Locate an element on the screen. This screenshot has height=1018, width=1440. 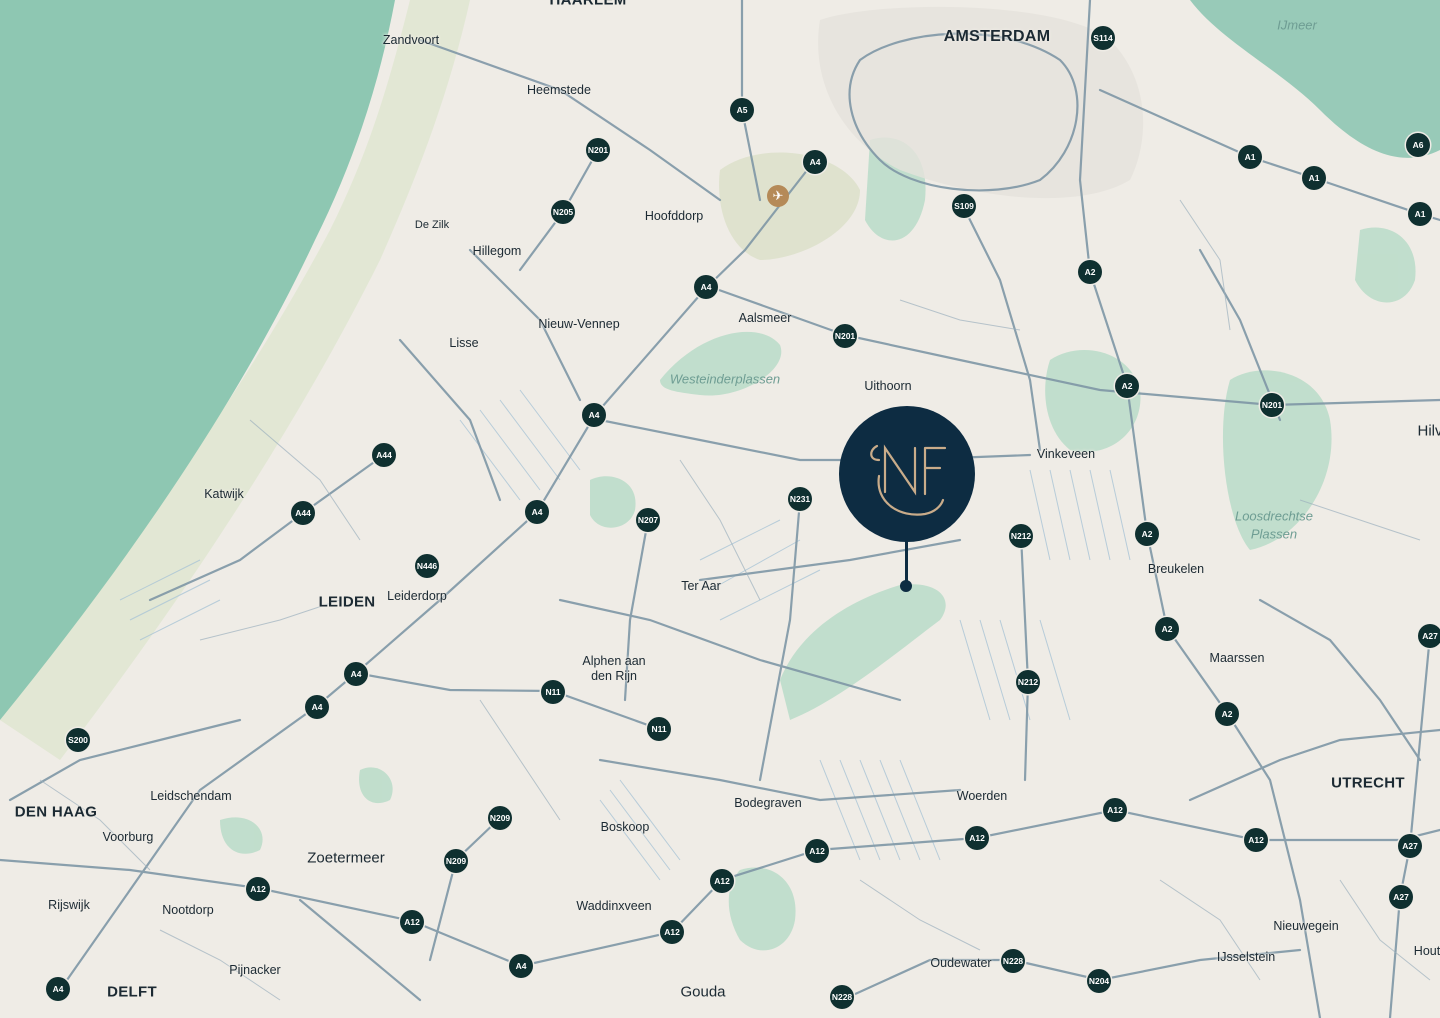
marker-stem is located at coordinates (906, 562).